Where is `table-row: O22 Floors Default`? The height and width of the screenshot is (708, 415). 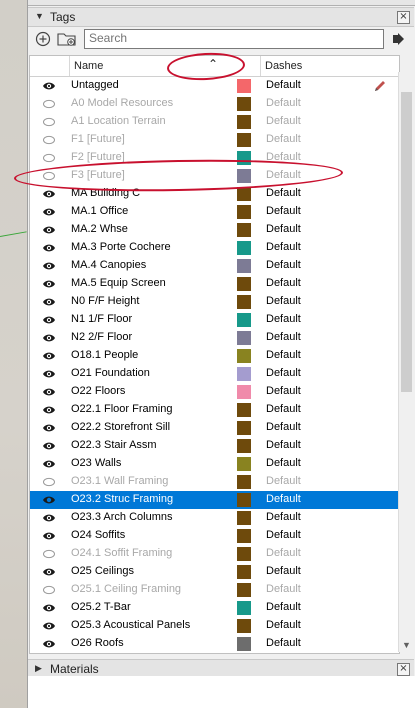
table-row: O22 Floors Default is located at coordinates (214, 392).